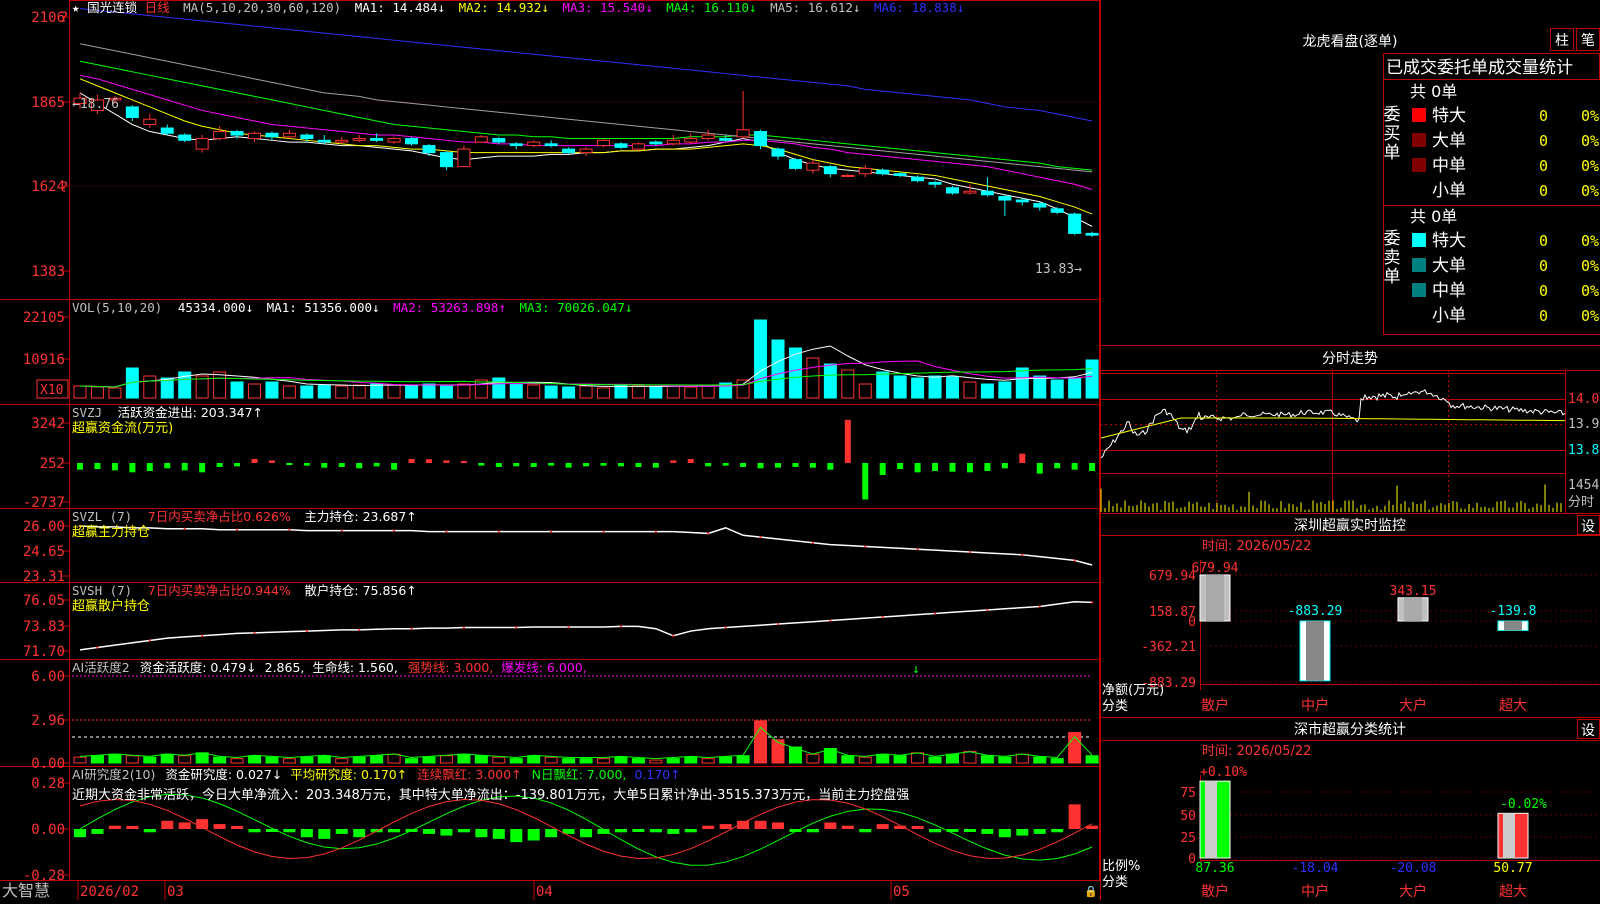  What do you see at coordinates (1419, 190) in the screenshot?
I see `order-type-swatch` at bounding box center [1419, 190].